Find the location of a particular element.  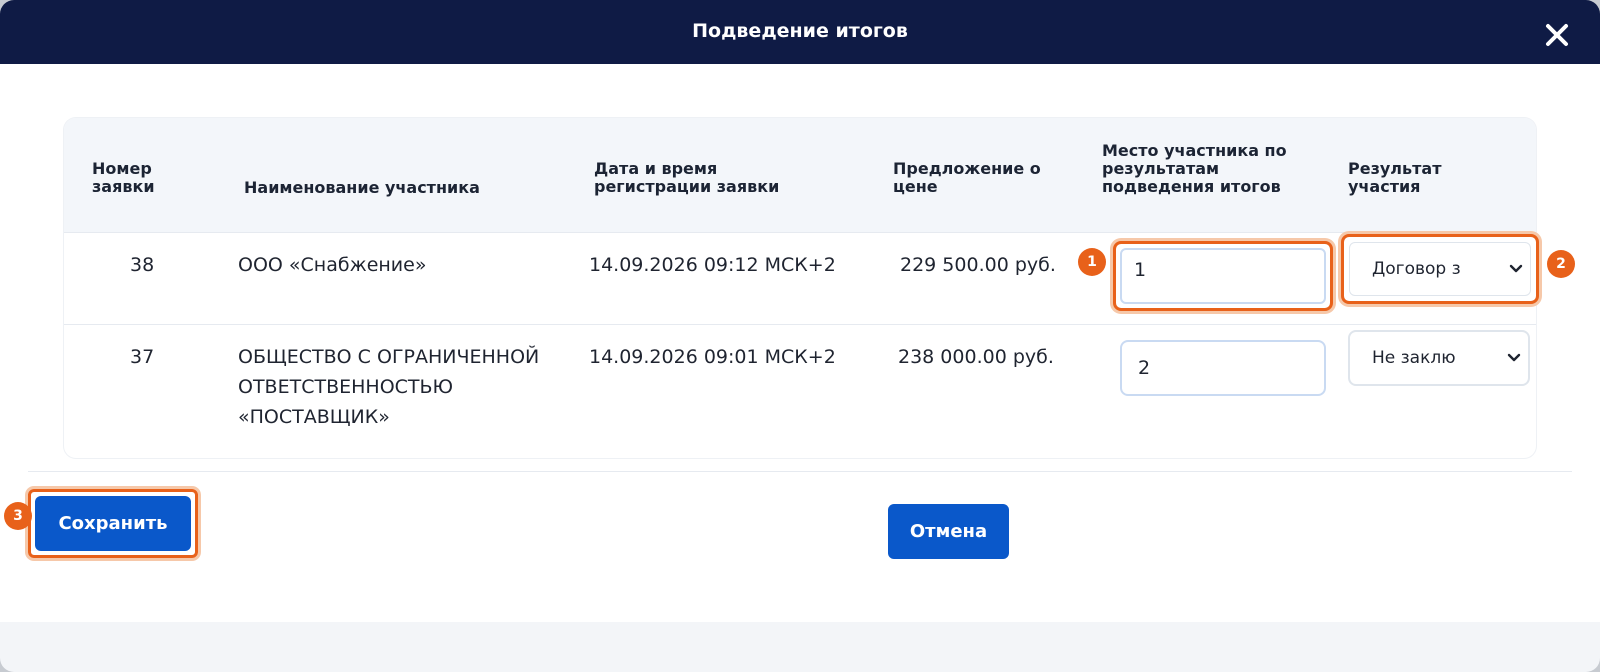

step-badge-1: 1 is located at coordinates (1092, 262).